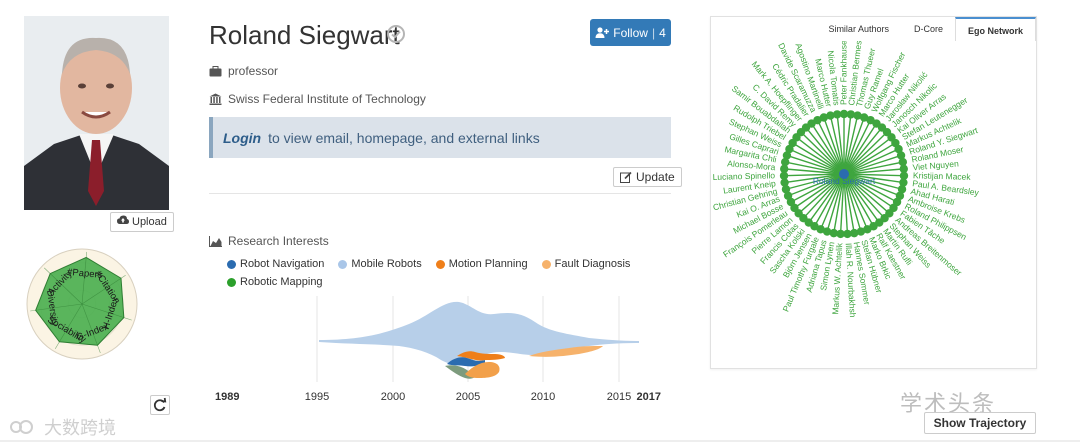 The height and width of the screenshot is (444, 1080). What do you see at coordinates (269, 241) in the screenshot?
I see `research-interests-title: Research Interests` at bounding box center [269, 241].